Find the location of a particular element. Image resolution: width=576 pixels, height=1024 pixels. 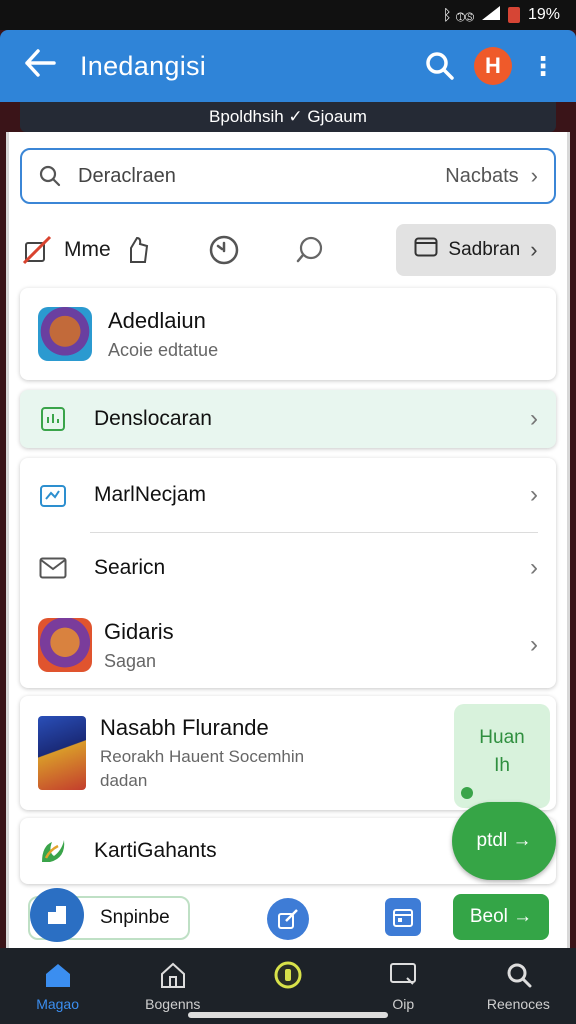

timer-icon is located at coordinates (224, 250).